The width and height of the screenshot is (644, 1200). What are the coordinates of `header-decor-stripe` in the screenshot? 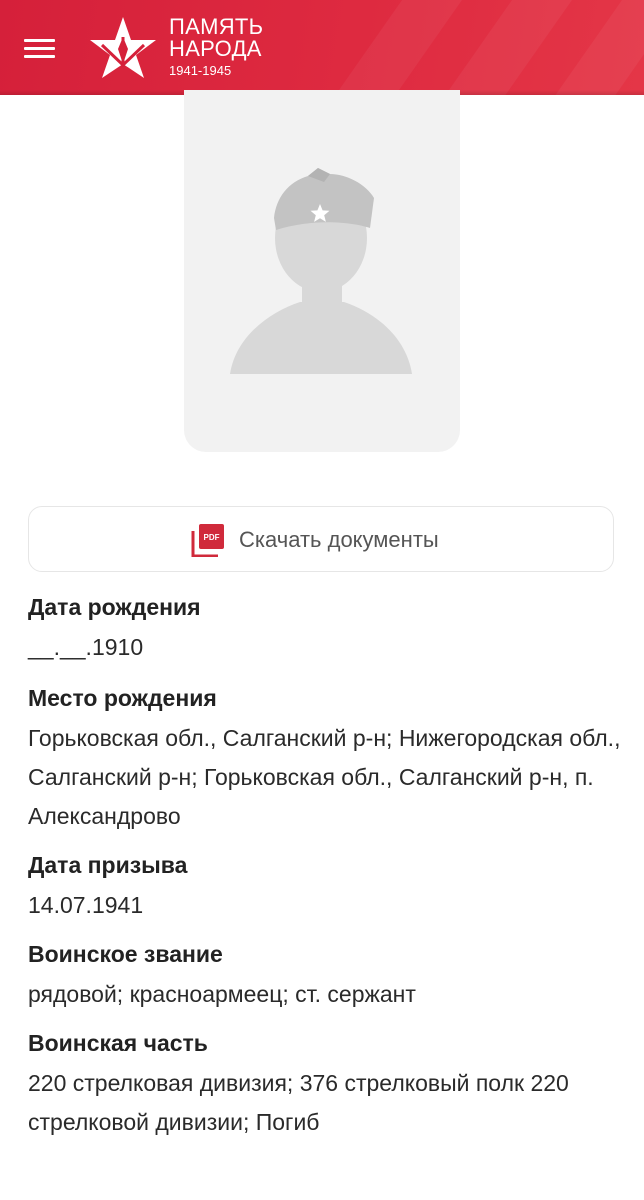 It's located at (390, 47).